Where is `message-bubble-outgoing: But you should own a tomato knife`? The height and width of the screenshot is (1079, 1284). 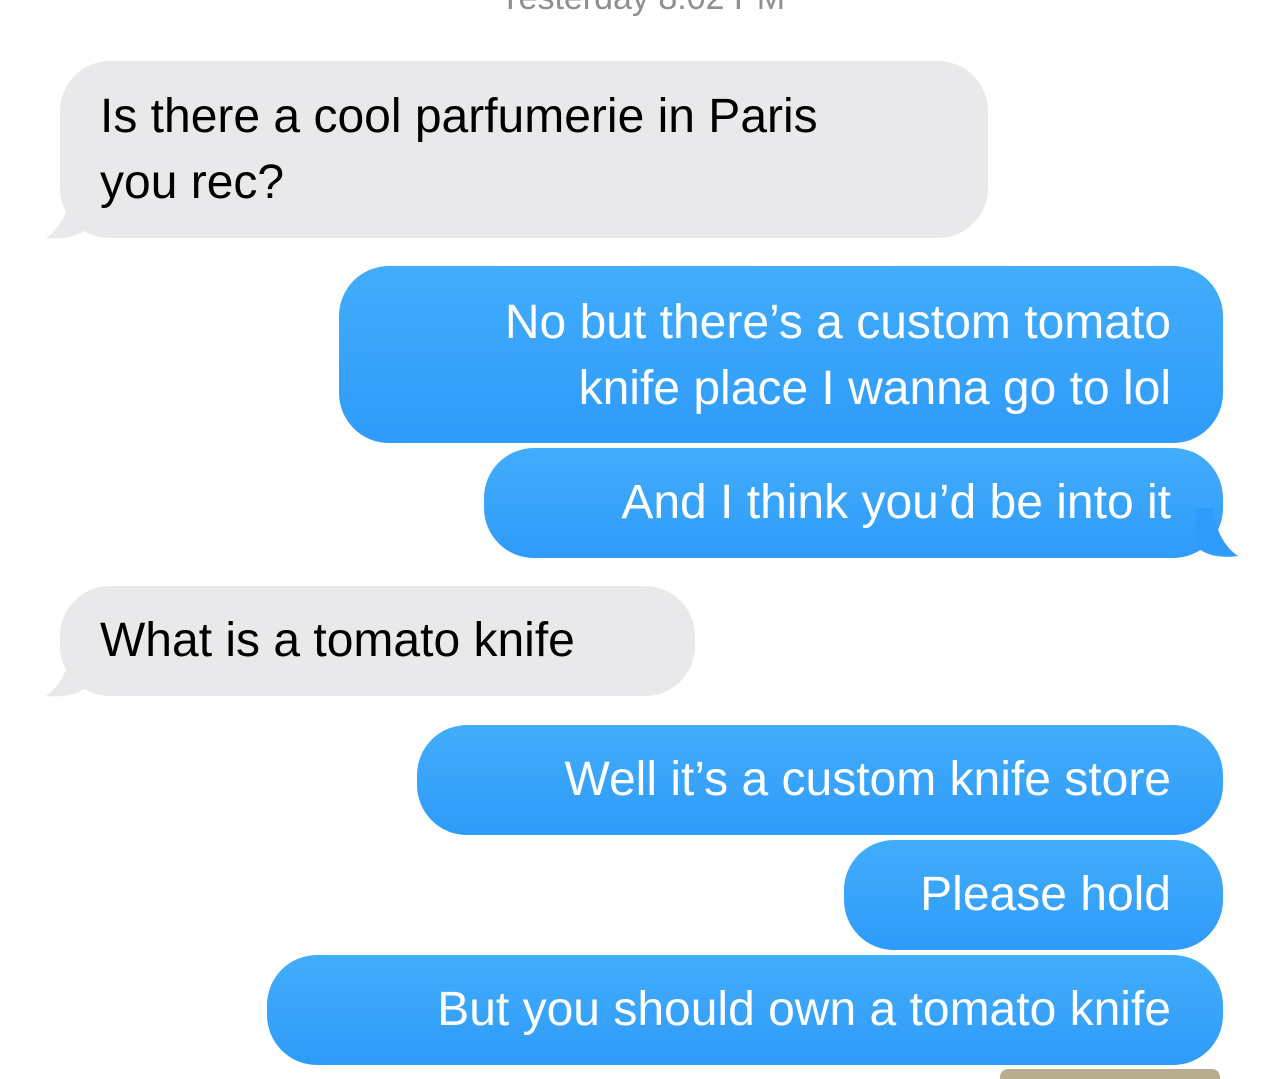 message-bubble-outgoing: But you should own a tomato knife is located at coordinates (745, 1010).